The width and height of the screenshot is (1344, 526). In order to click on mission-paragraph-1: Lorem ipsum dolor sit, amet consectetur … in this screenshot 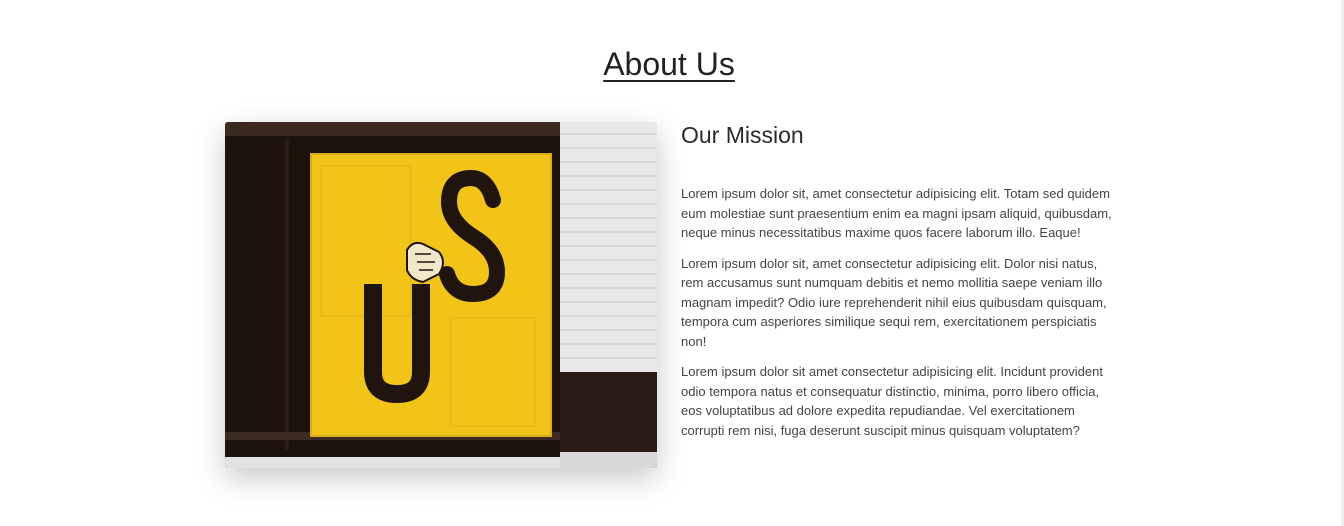, I will do `click(896, 213)`.